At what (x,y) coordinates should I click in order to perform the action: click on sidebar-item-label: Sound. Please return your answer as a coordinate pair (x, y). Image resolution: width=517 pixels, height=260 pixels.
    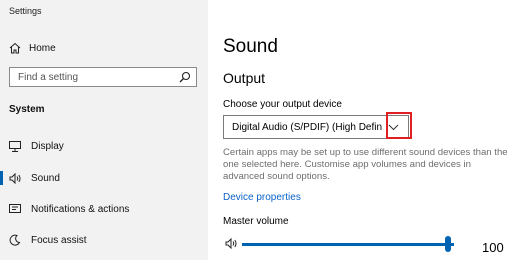
    Looking at the image, I should click on (45, 178).